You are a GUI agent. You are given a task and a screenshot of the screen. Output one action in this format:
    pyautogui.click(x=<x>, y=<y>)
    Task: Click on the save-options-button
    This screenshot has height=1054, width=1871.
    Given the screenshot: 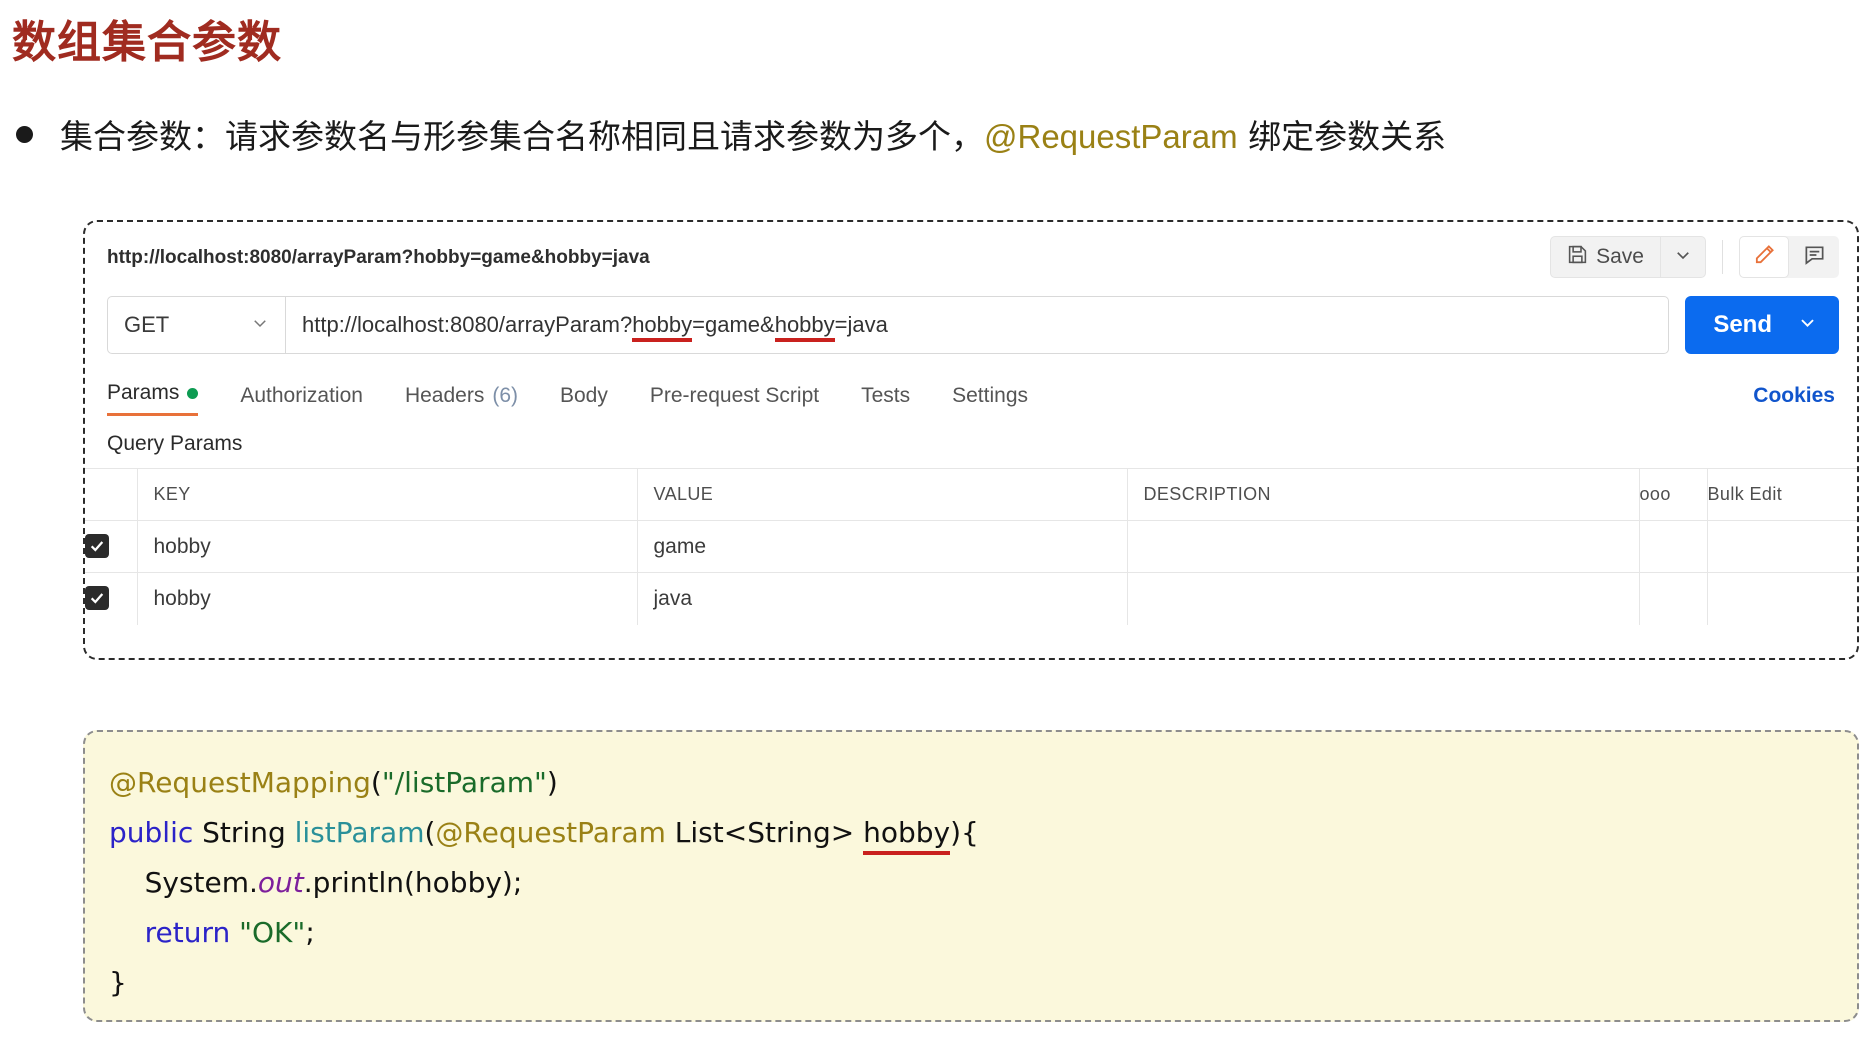 What is the action you would take?
    pyautogui.click(x=1683, y=257)
    